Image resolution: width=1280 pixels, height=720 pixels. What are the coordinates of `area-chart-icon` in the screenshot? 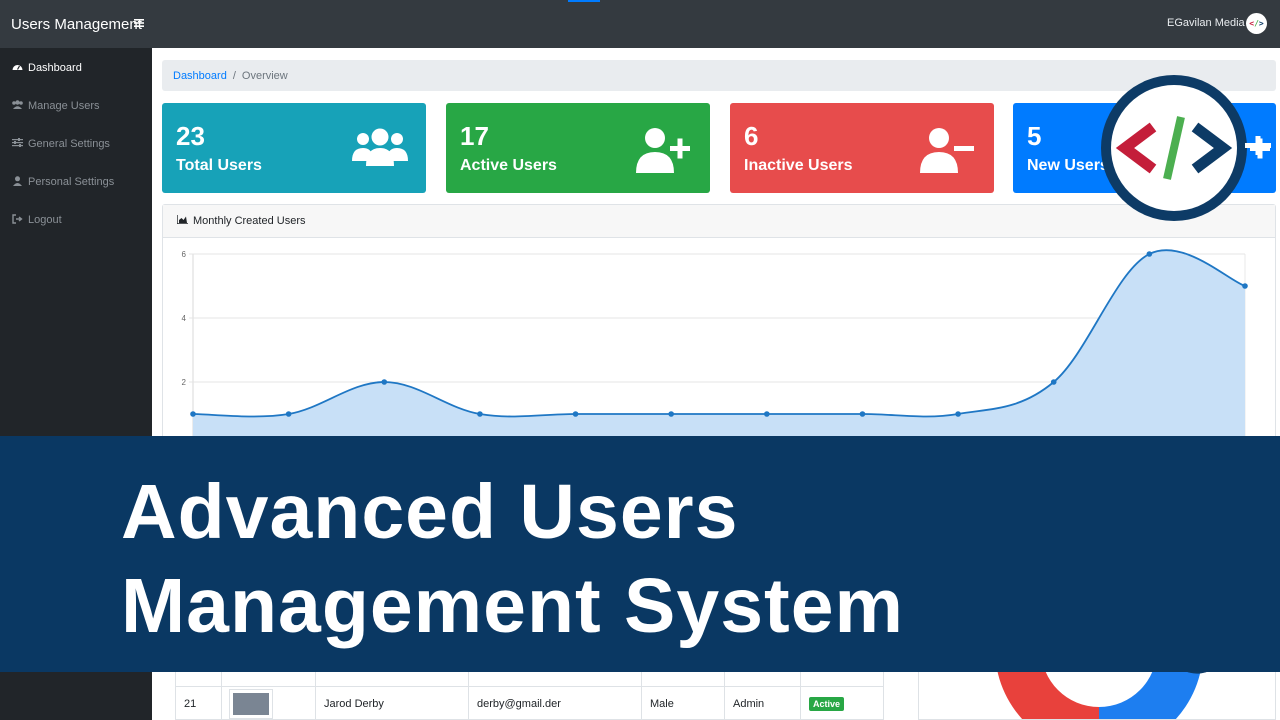 It's located at (182, 221).